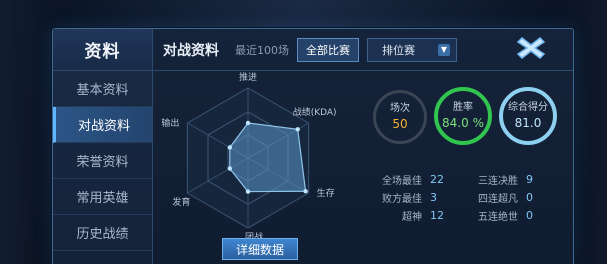 The width and height of the screenshot is (607, 264). I want to click on stat-label: 败方最佳, so click(402, 199).